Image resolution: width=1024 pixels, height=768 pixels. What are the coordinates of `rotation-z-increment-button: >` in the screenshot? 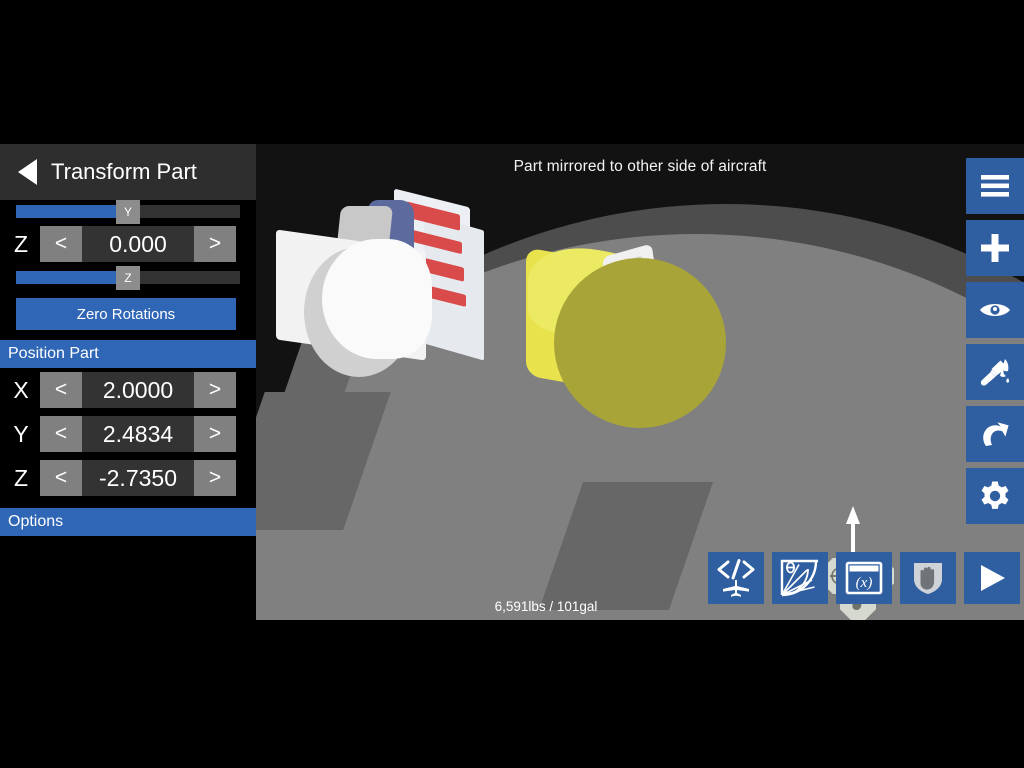 It's located at (215, 244).